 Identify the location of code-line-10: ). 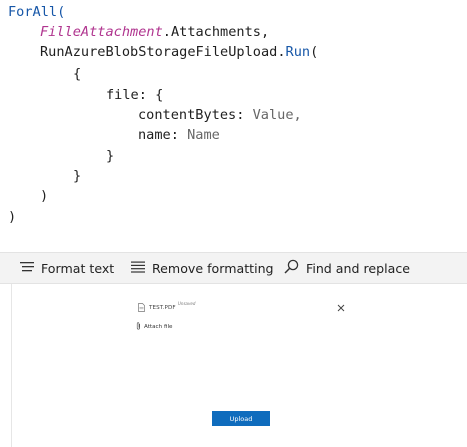
(44, 196).